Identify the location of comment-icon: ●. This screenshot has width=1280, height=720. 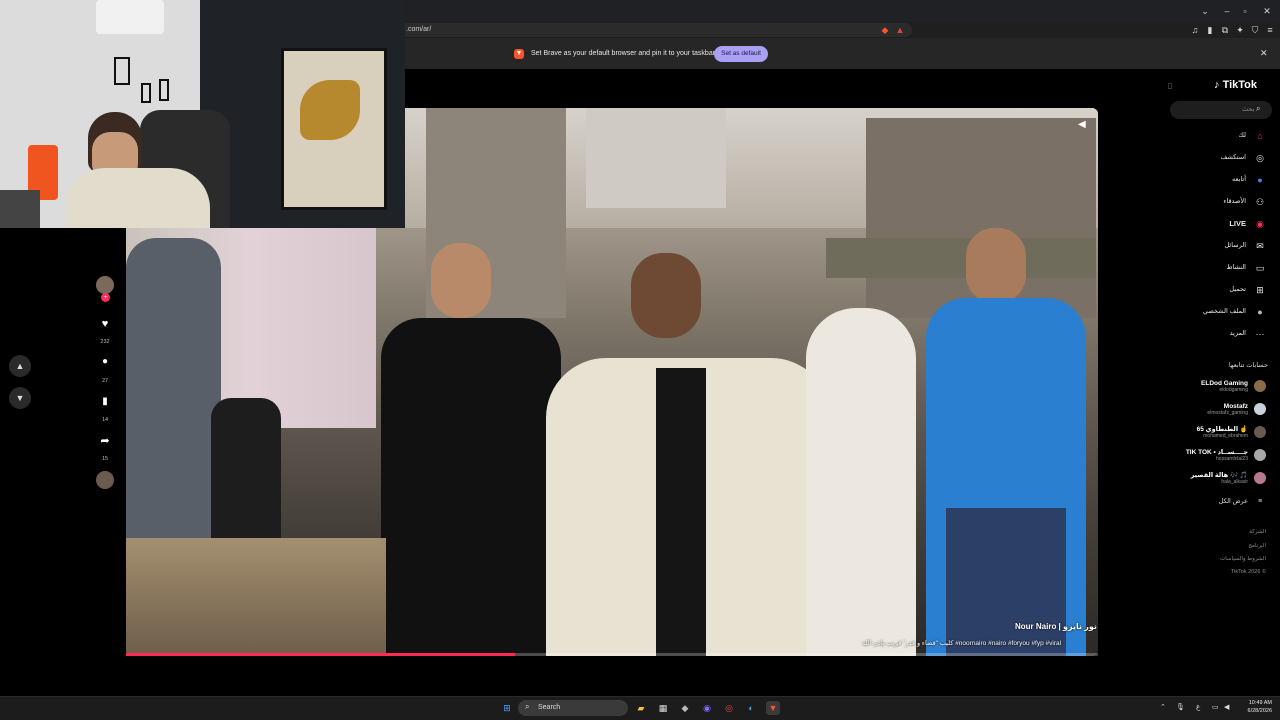
(105, 362).